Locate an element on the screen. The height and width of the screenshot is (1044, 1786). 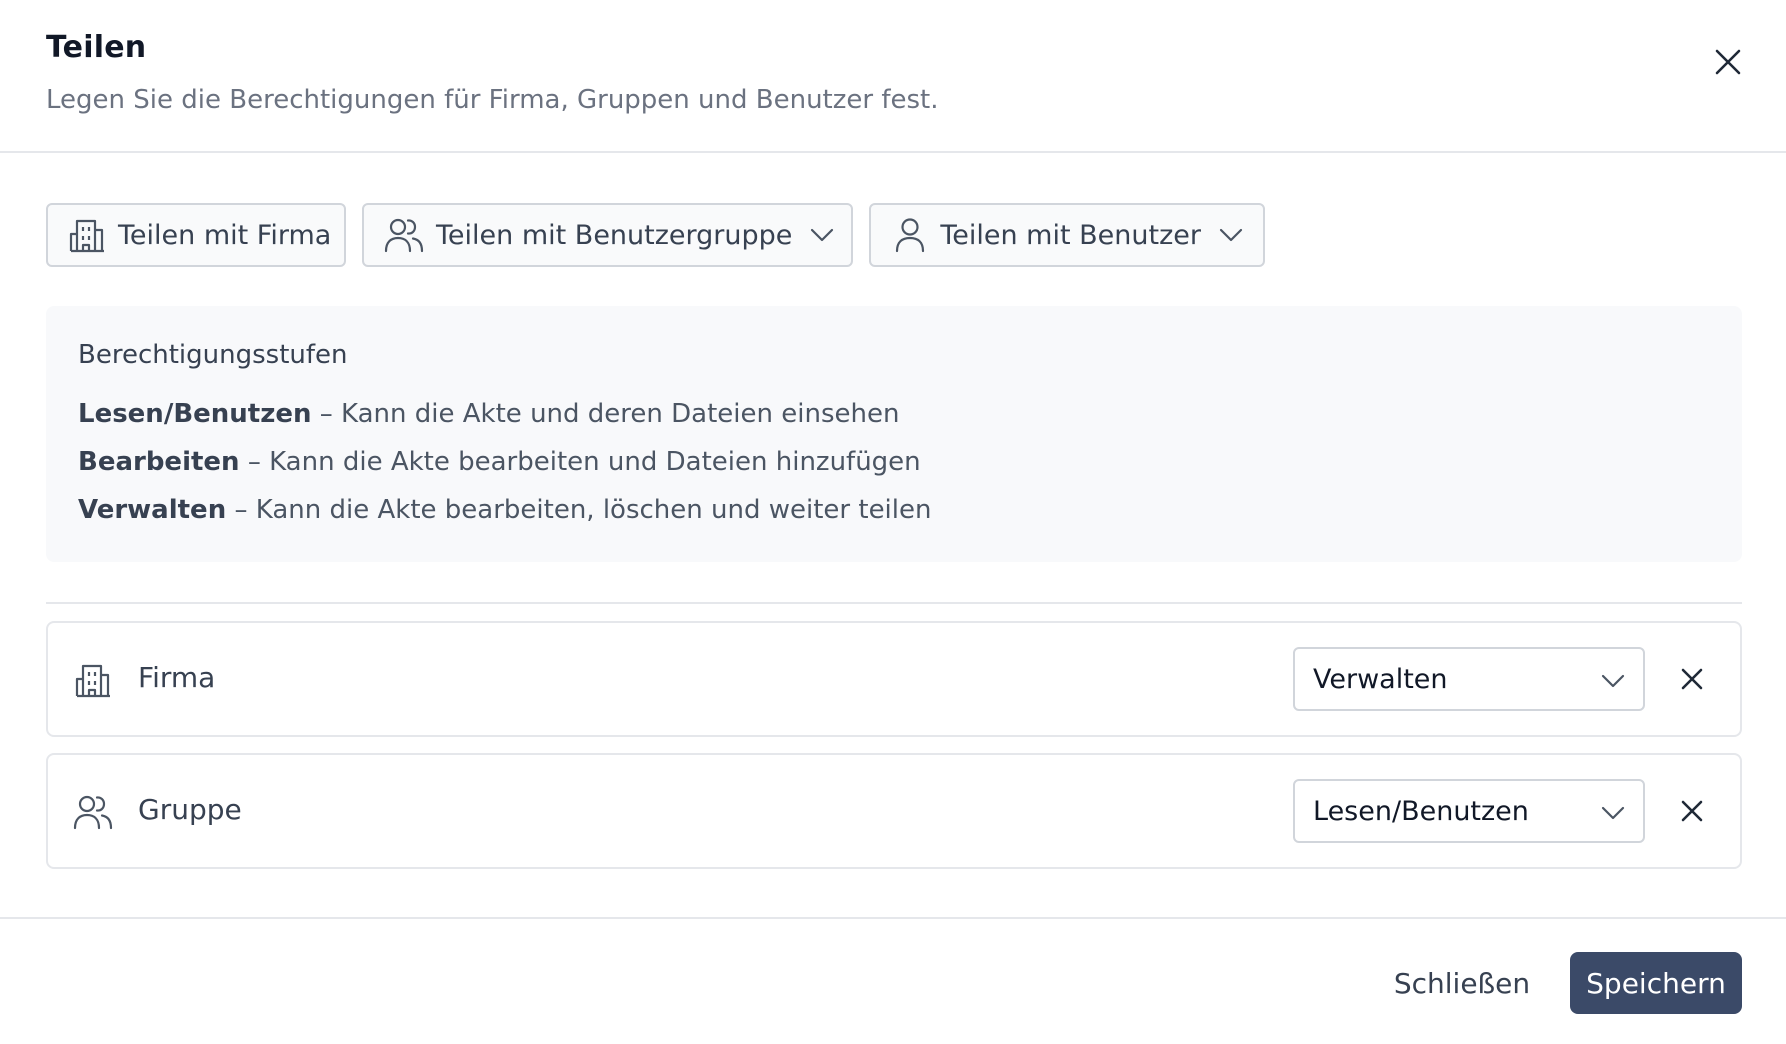
divider is located at coordinates (894, 603).